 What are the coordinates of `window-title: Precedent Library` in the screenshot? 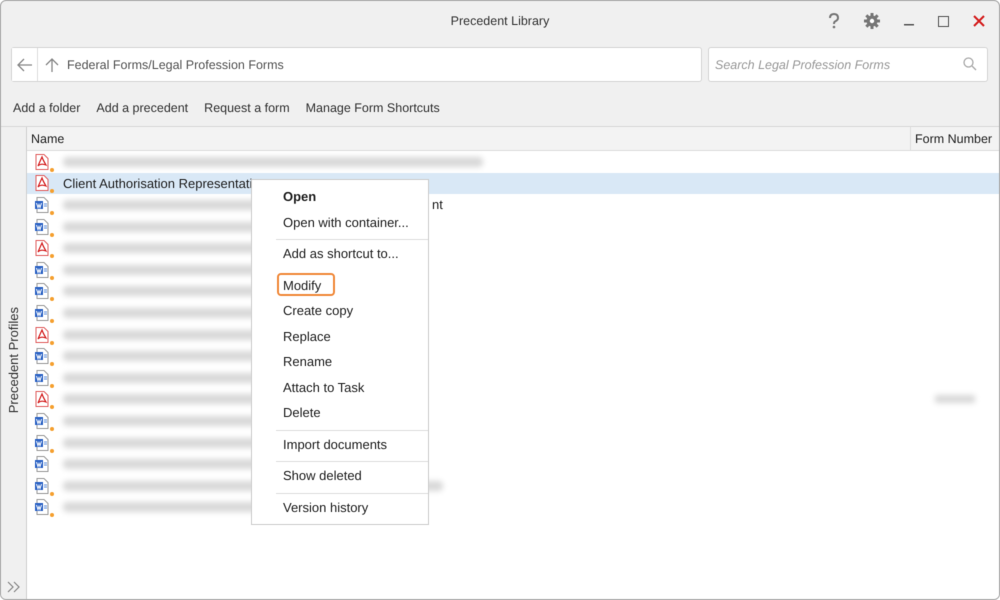 It's located at (500, 21).